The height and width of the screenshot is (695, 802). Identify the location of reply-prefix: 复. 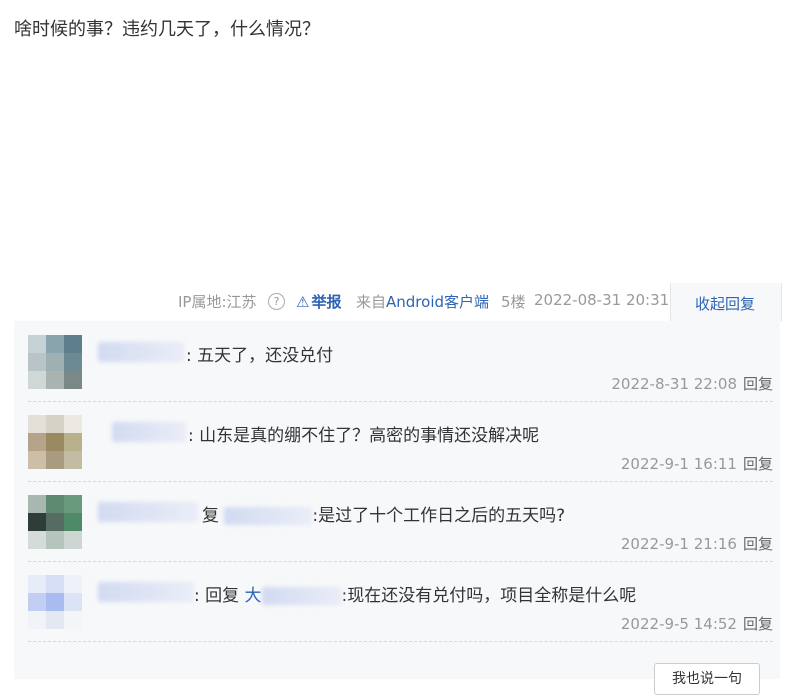
(210, 516).